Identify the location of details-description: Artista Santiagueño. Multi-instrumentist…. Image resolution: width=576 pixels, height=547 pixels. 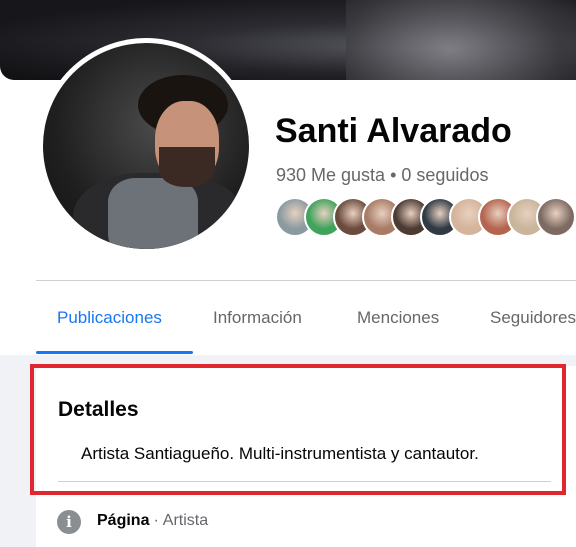
(280, 453).